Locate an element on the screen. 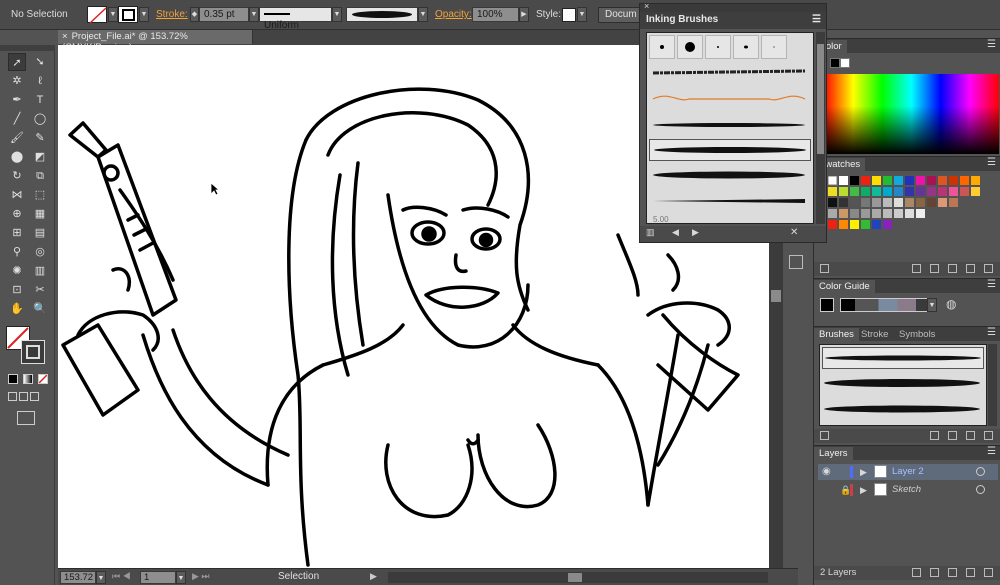 The height and width of the screenshot is (585, 1000). new-layer-icon is located at coordinates (970, 572).